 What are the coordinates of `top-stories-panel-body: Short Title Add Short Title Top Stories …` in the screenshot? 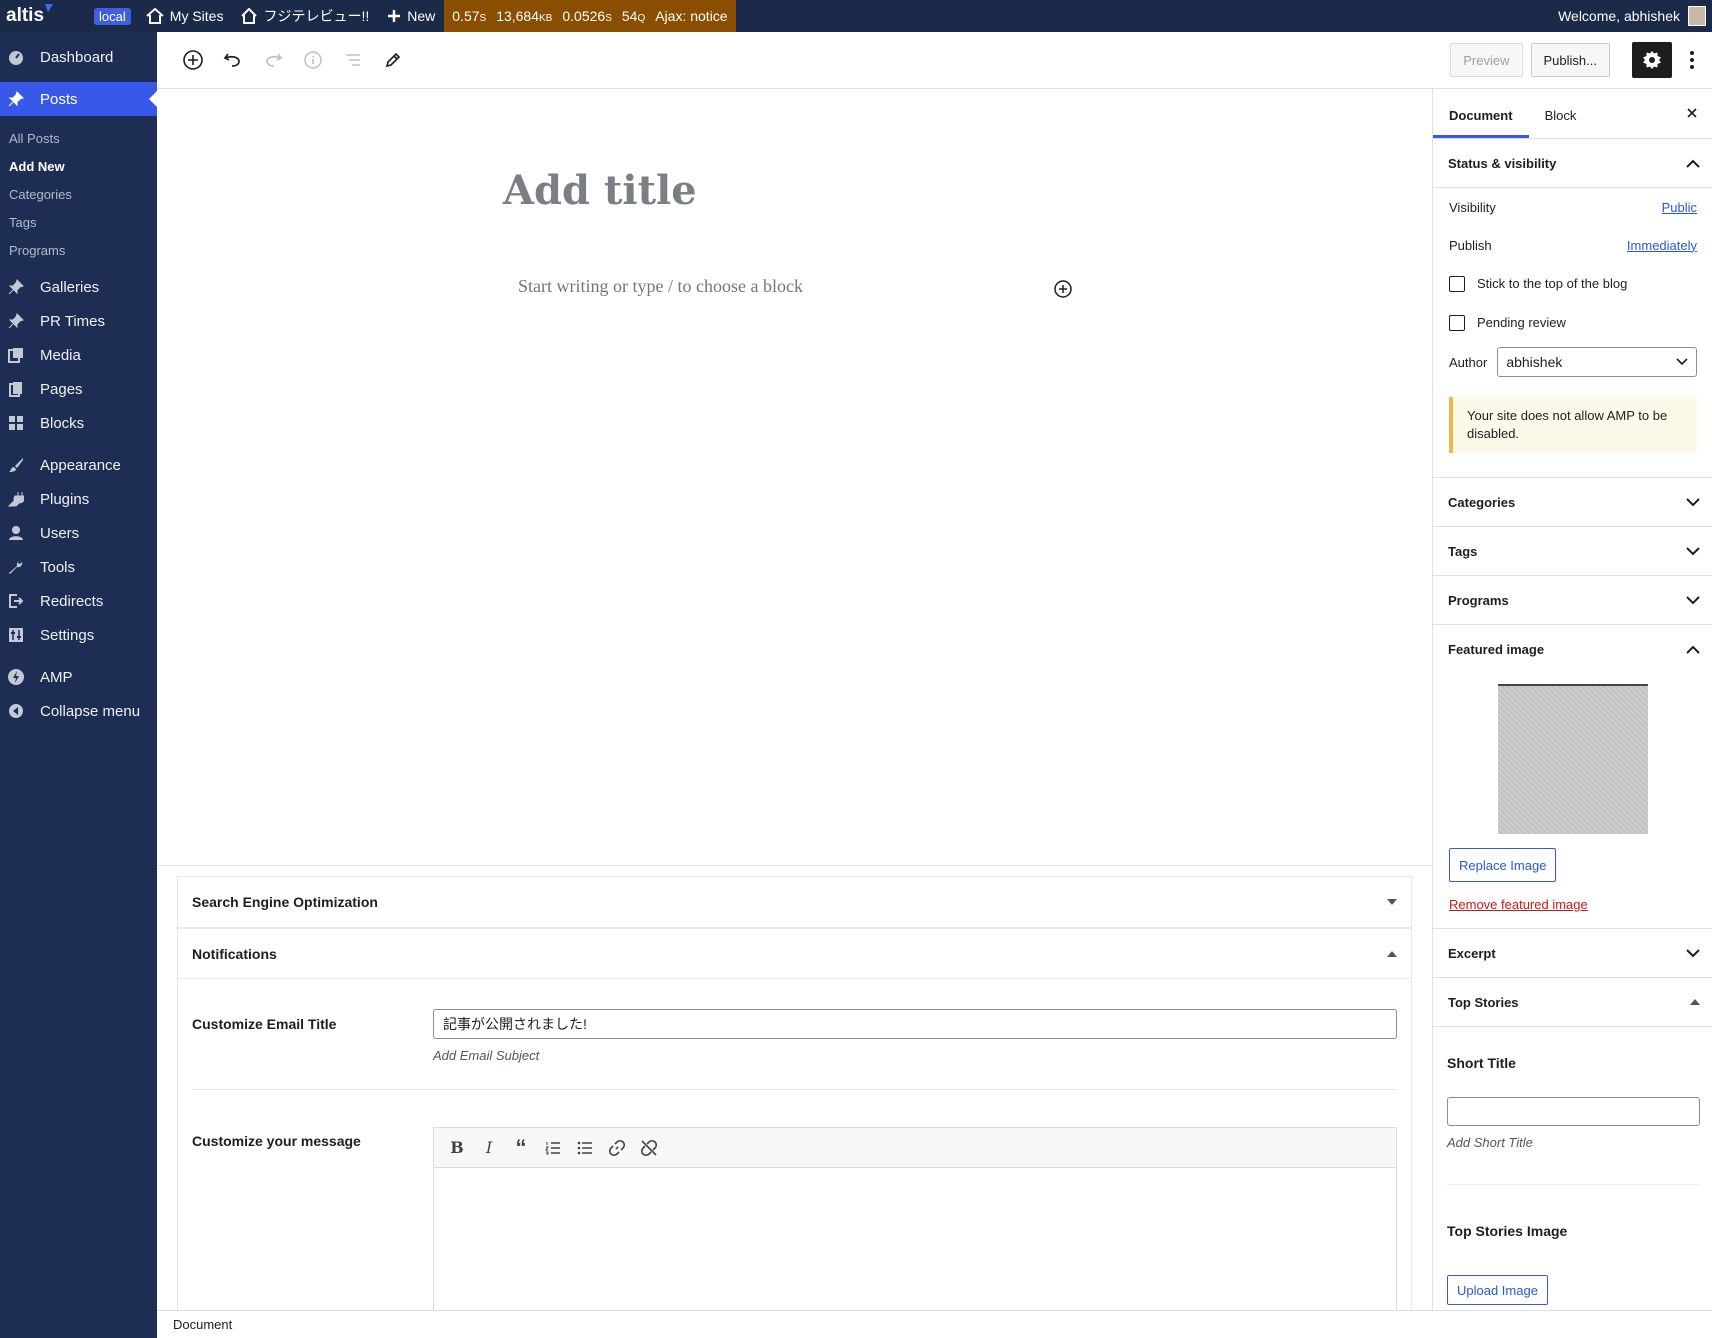 It's located at (1572, 1166).